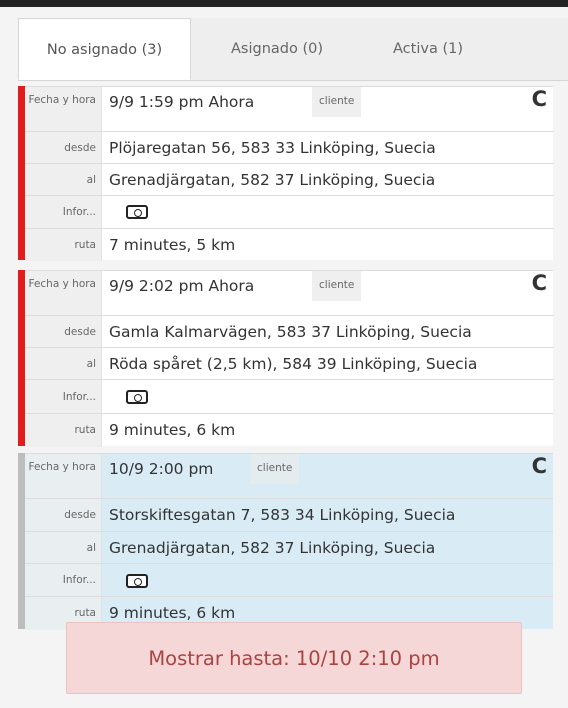 This screenshot has width=568, height=708. I want to click on datetime-value: 9/9 1:59 pm Ahora, so click(182, 102).